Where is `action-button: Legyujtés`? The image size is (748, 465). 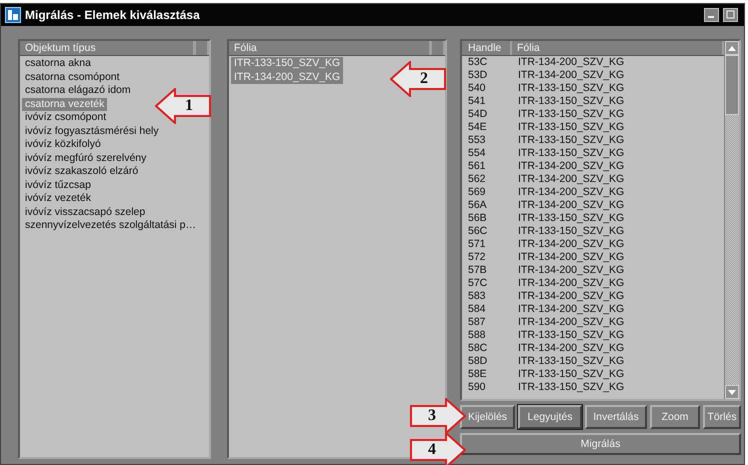 action-button: Legyujtés is located at coordinates (550, 417).